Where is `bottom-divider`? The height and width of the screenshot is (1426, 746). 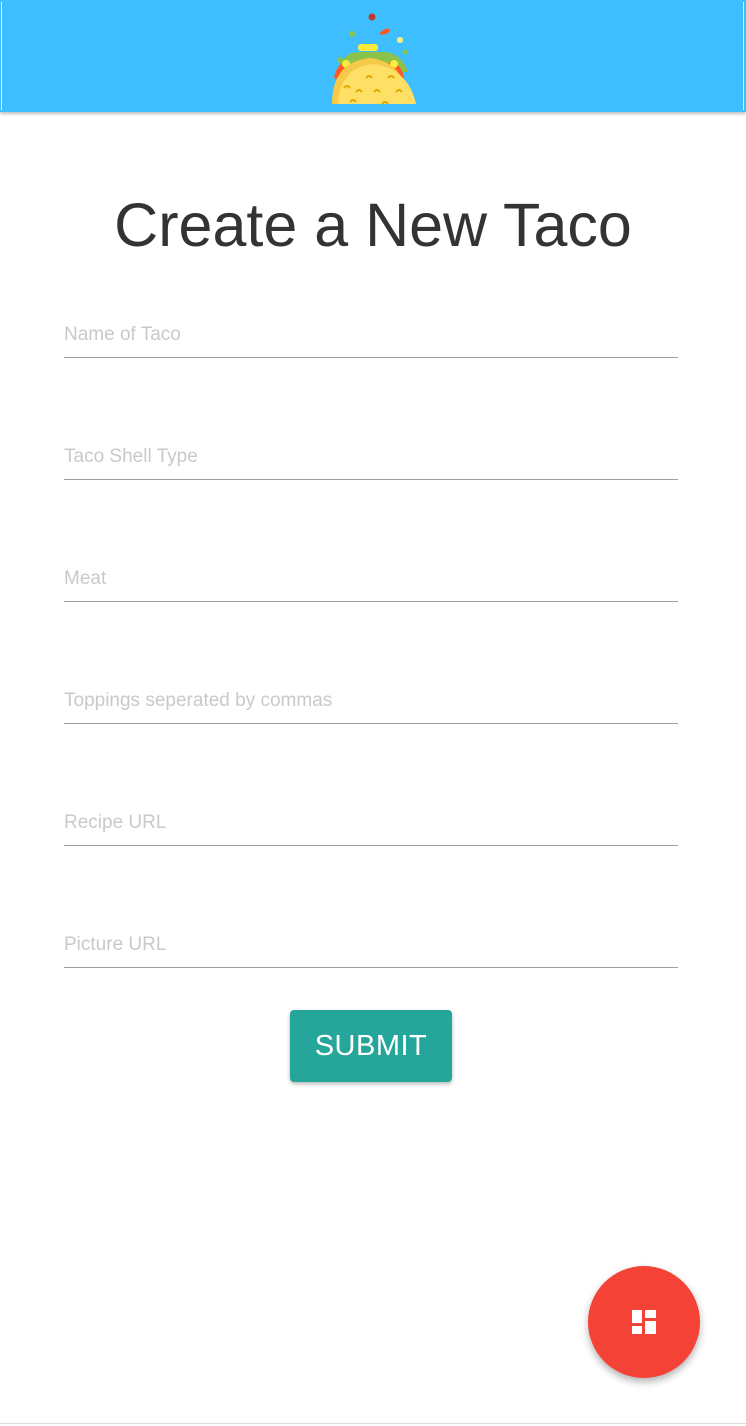
bottom-divider is located at coordinates (373, 1423).